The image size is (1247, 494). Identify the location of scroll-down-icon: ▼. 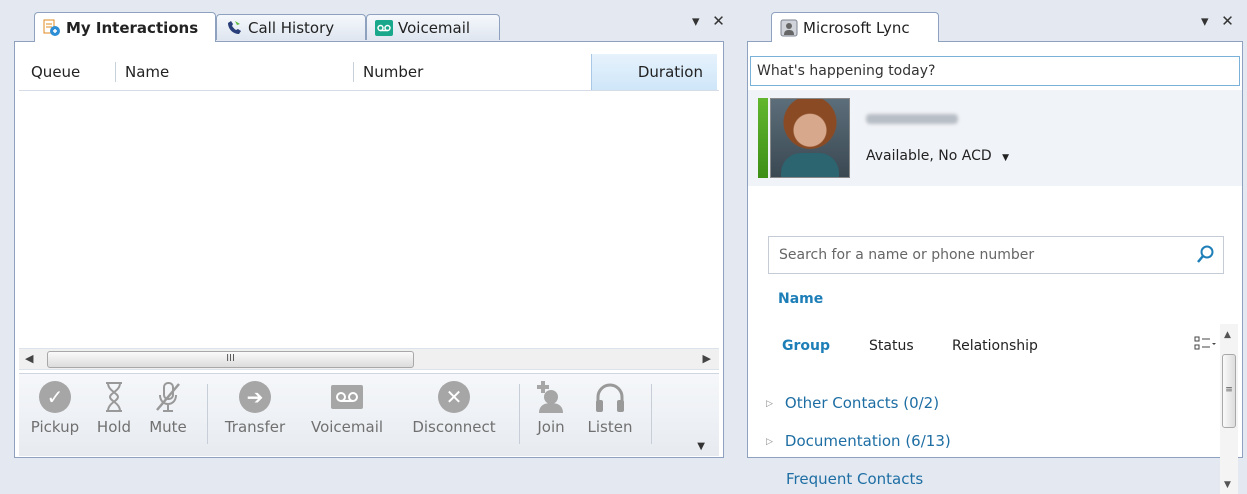
(1227, 485).